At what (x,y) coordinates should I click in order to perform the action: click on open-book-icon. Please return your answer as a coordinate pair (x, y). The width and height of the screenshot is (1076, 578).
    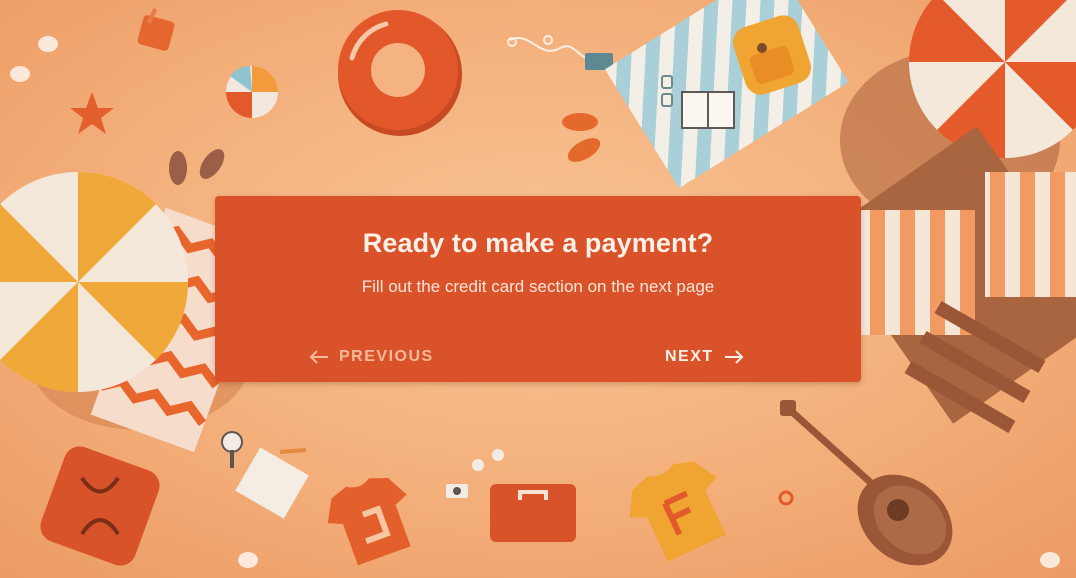
    Looking at the image, I should click on (708, 110).